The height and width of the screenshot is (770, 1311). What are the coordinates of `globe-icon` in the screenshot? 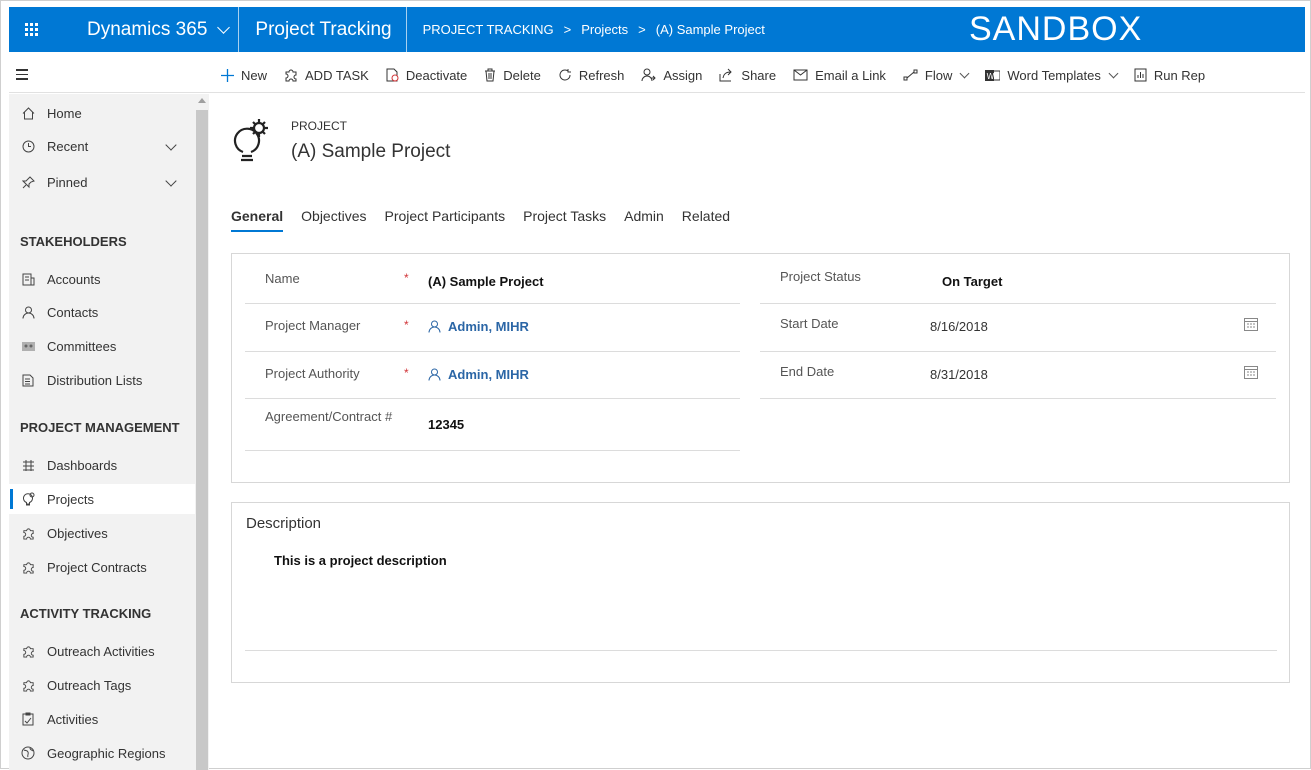 It's located at (28, 753).